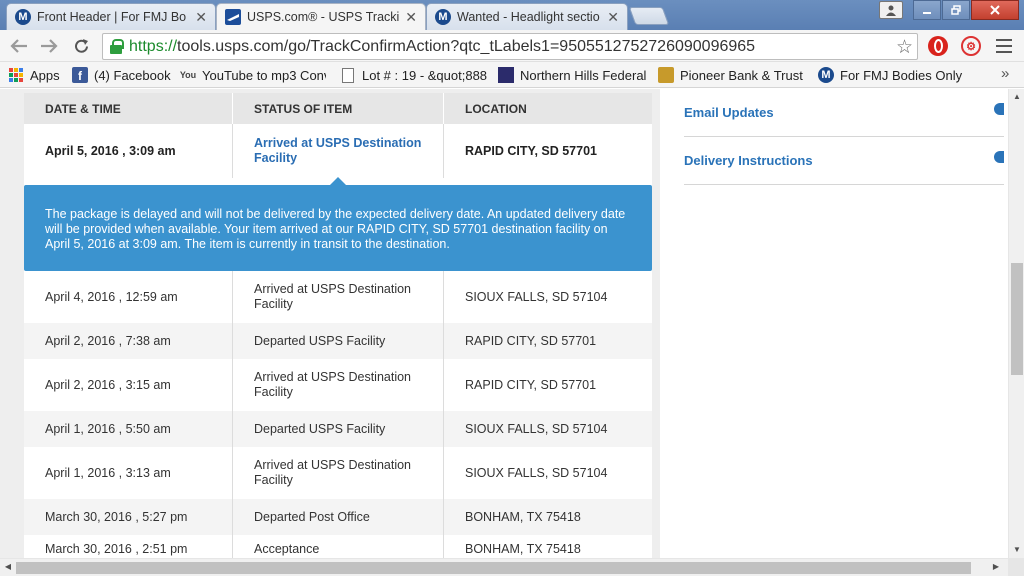 The image size is (1024, 576). Describe the element at coordinates (1005, 73) in the screenshot. I see `bookmarks-overflow-icon: »` at that location.